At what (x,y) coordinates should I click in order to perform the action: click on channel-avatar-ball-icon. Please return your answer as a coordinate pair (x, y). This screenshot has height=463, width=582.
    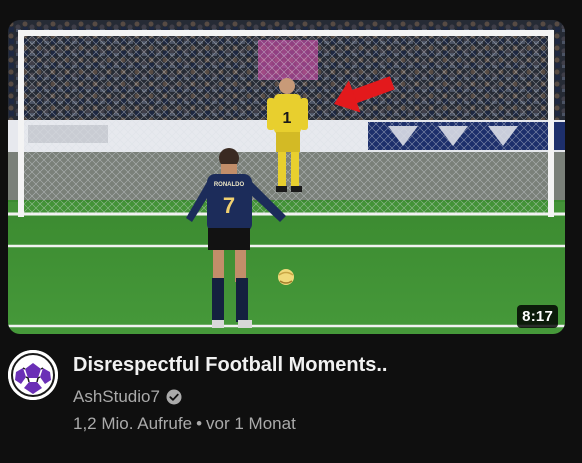
    Looking at the image, I should click on (33, 375).